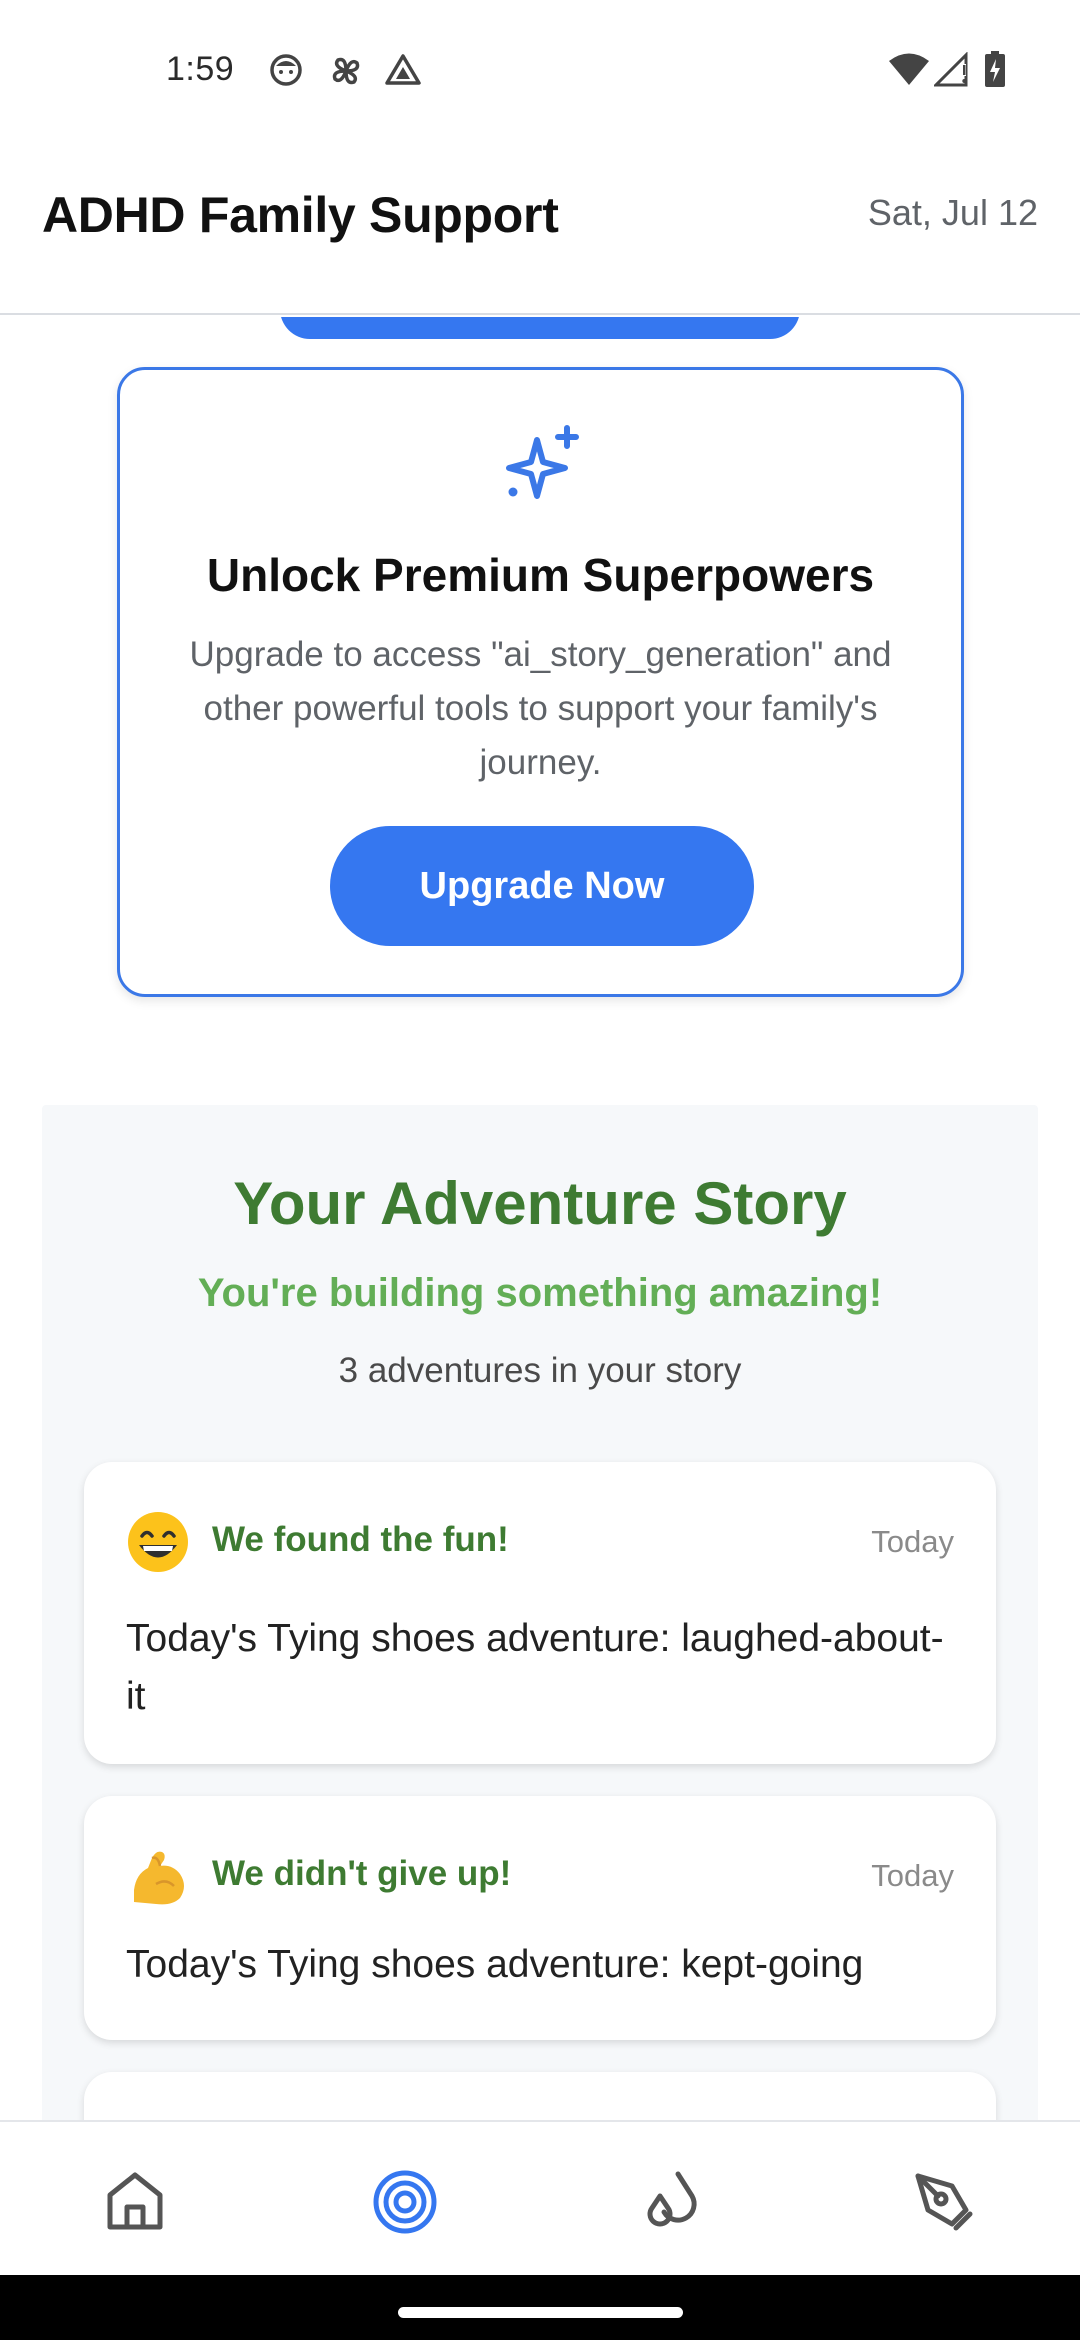 The height and width of the screenshot is (2340, 1080). What do you see at coordinates (672, 2199) in the screenshot?
I see `drops-icon` at bounding box center [672, 2199].